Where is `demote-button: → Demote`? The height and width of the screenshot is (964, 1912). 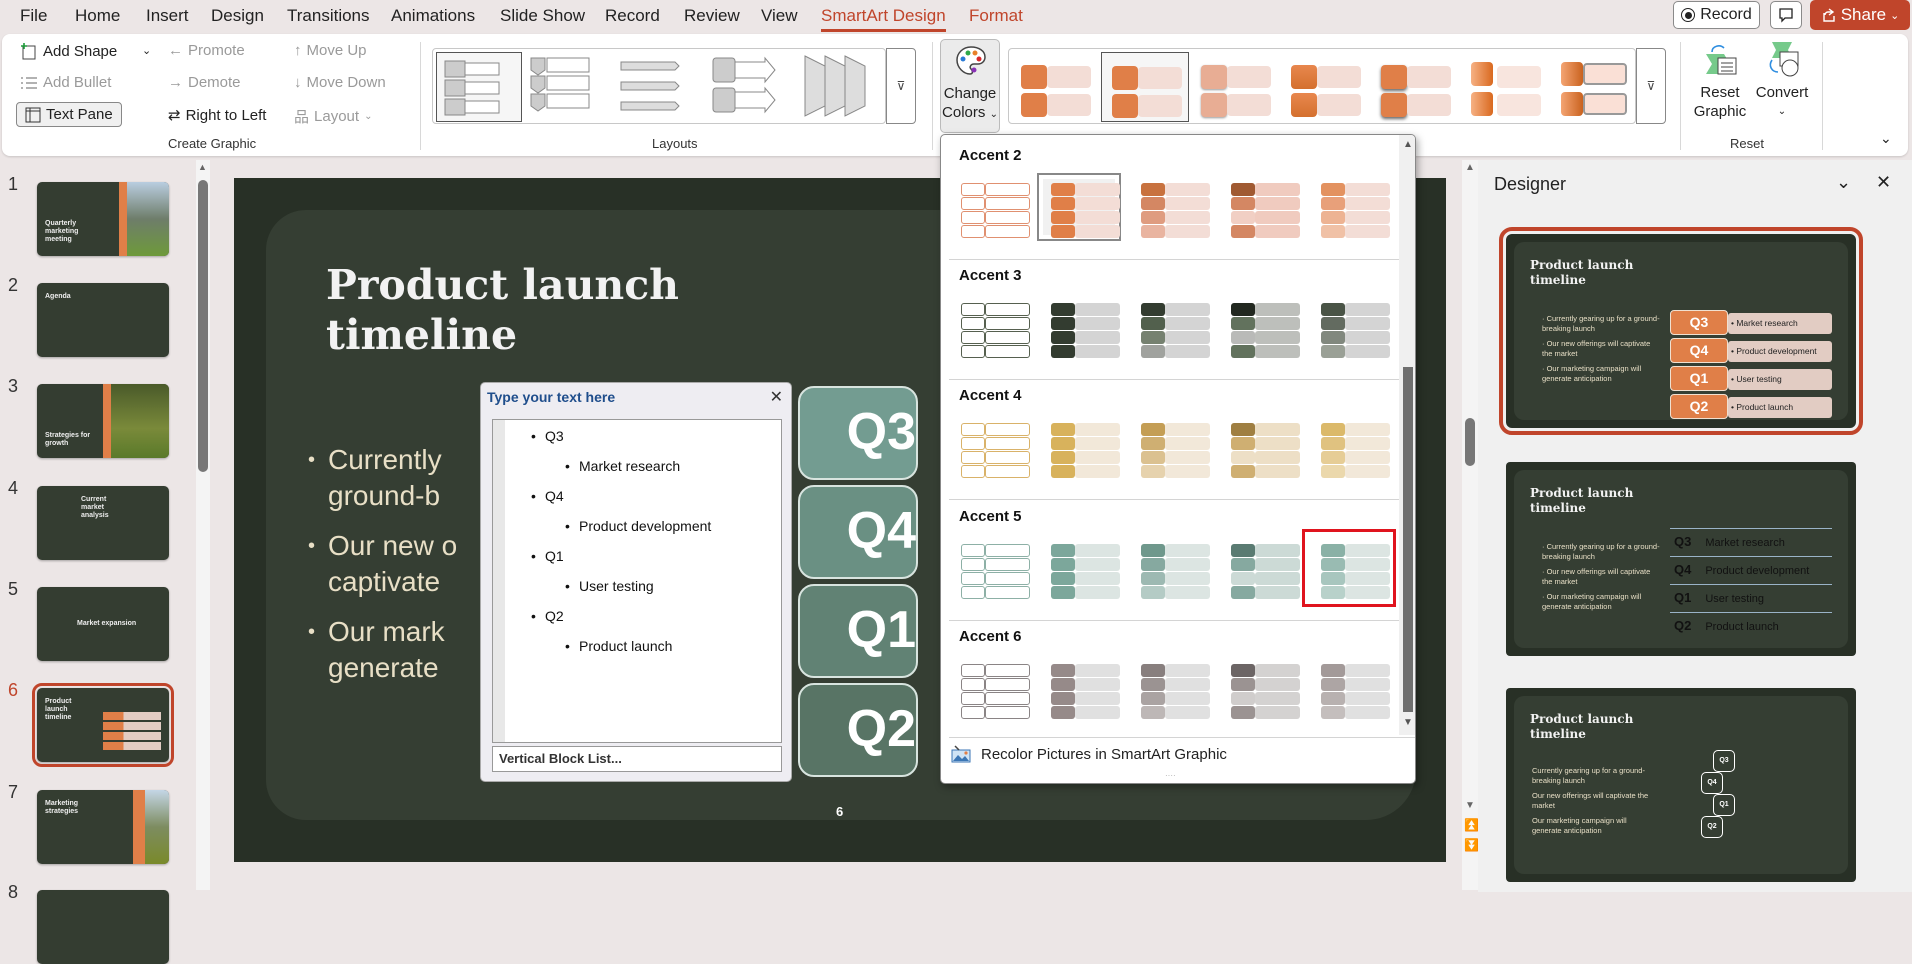 demote-button: → Demote is located at coordinates (204, 82).